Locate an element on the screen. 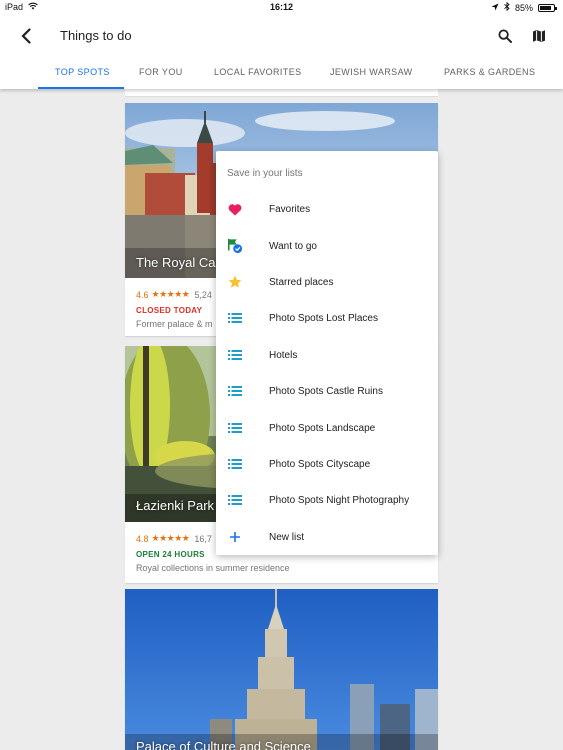 This screenshot has height=750, width=563. menu-item-label: Photo Spots Landscape is located at coordinates (322, 428).